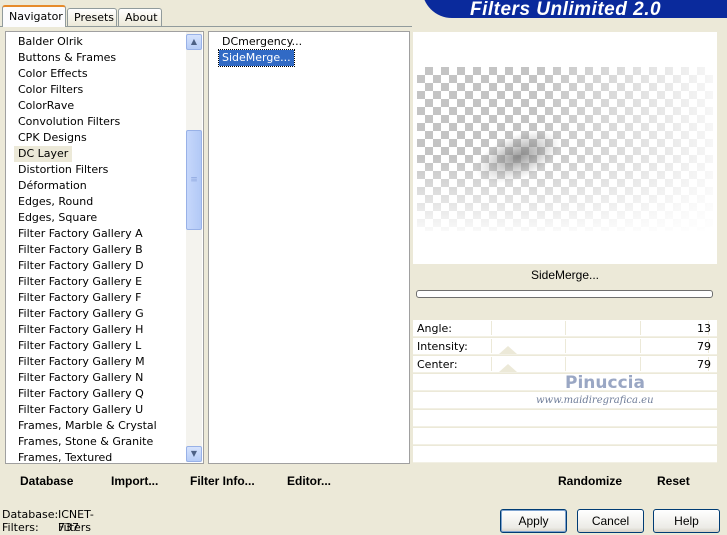 This screenshot has width=727, height=535. What do you see at coordinates (595, 400) in the screenshot?
I see `watermark-url: www.maidiregrafica.eu` at bounding box center [595, 400].